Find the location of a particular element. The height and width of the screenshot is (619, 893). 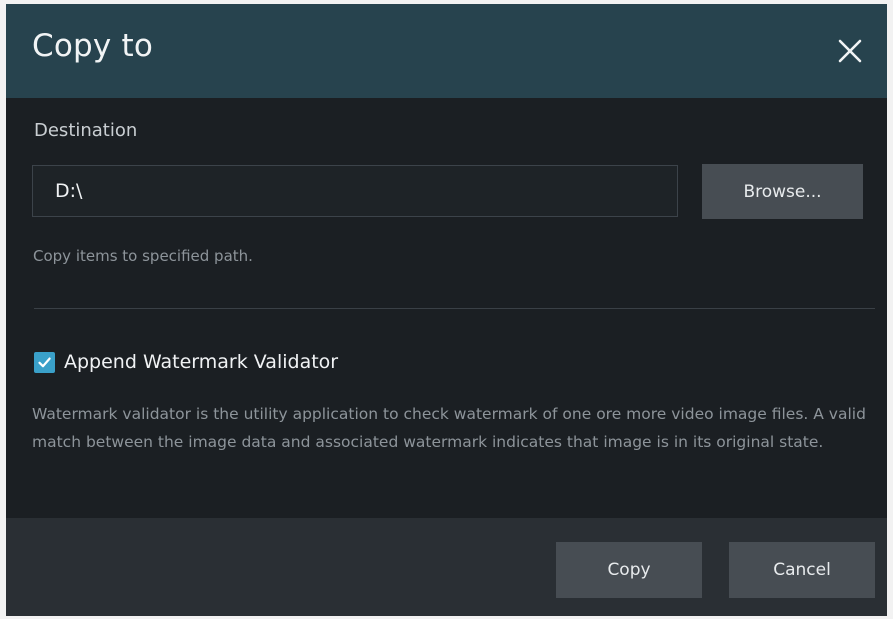

dialog-title-bar: Copy to is located at coordinates (446, 51).